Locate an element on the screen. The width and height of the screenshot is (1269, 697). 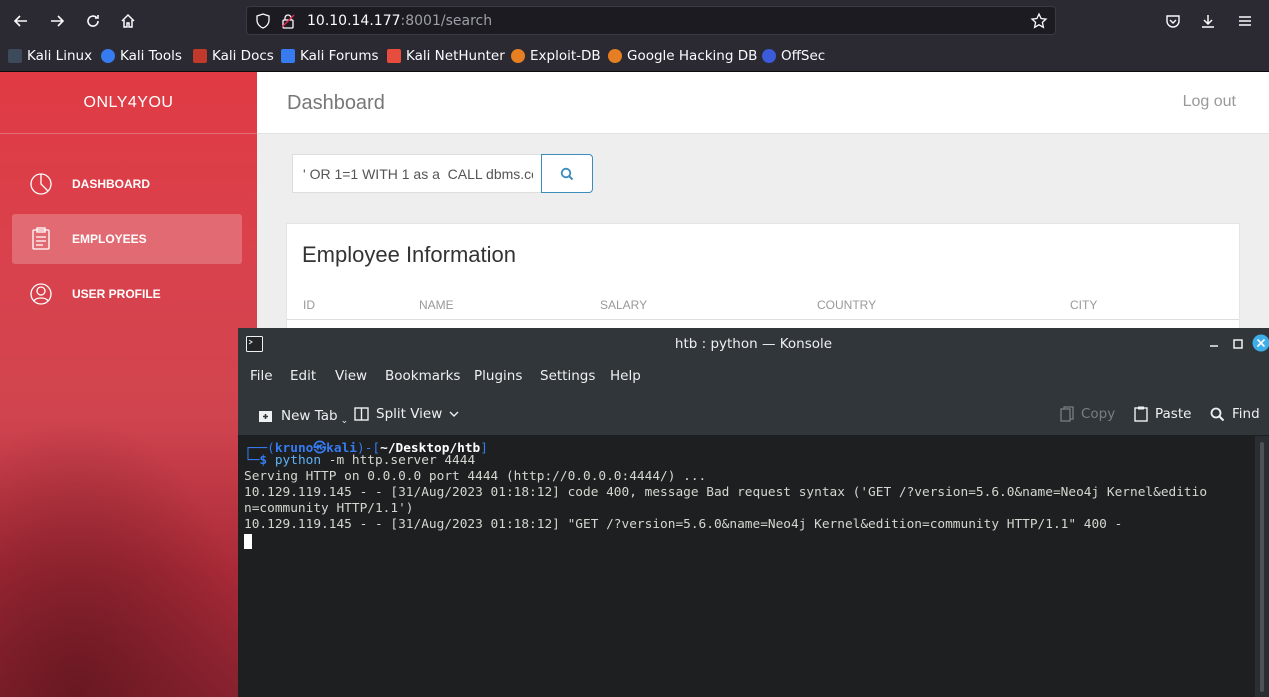
kali-forums-icon is located at coordinates (288, 56).